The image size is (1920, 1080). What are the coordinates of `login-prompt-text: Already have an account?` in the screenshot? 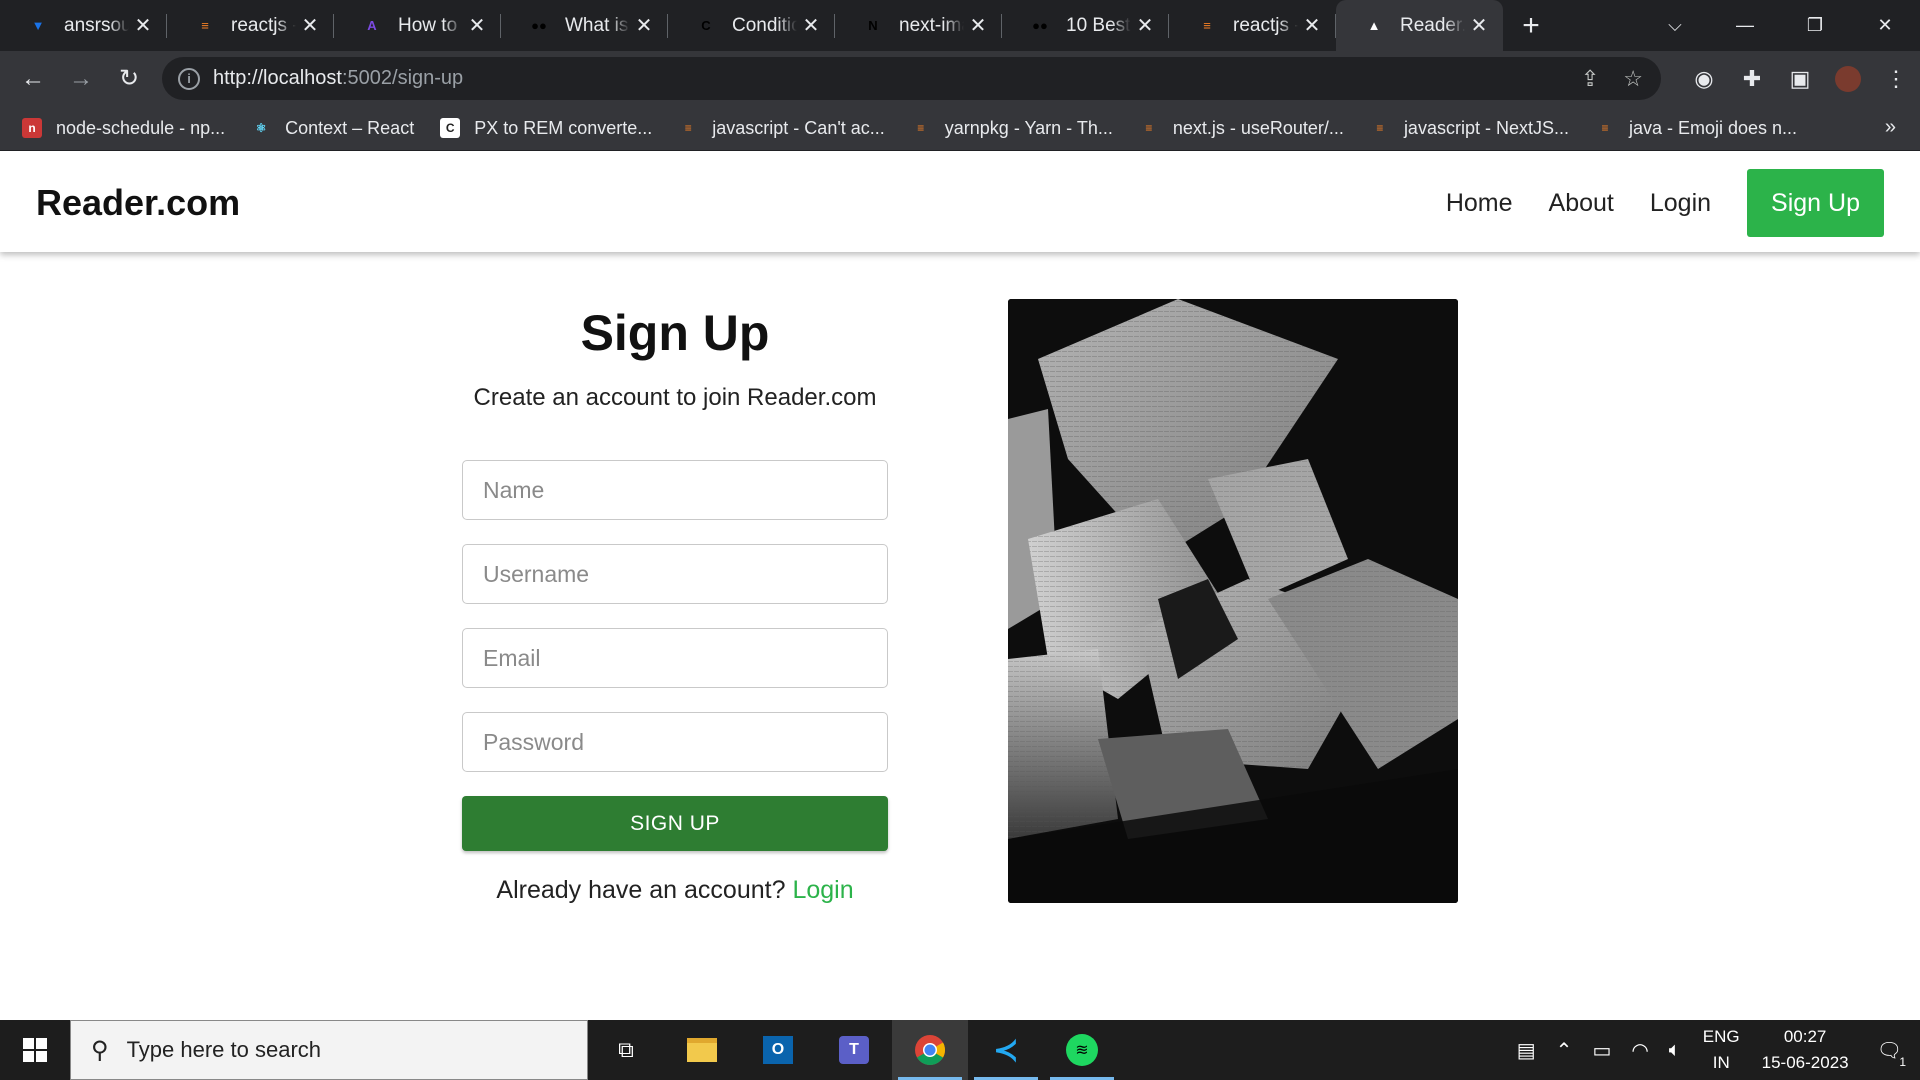 It's located at (641, 890).